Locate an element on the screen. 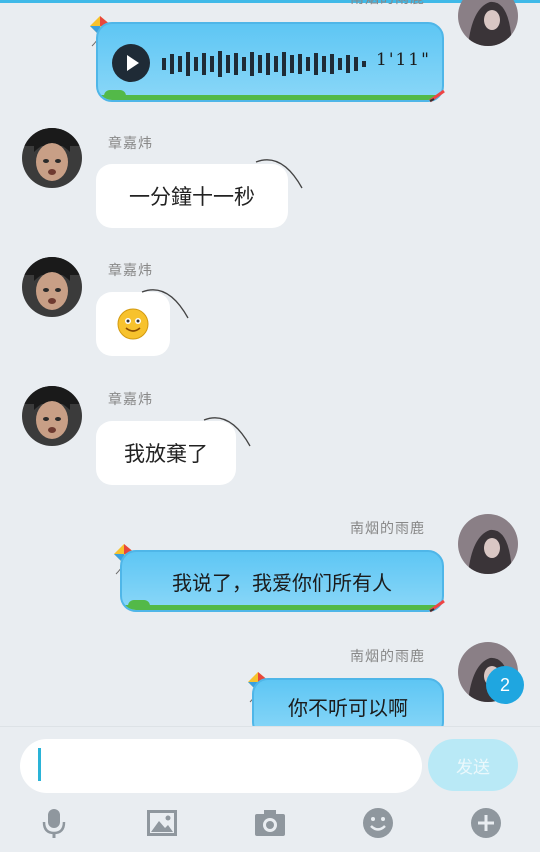 The width and height of the screenshot is (540, 852). plus-icon is located at coordinates (486, 823).